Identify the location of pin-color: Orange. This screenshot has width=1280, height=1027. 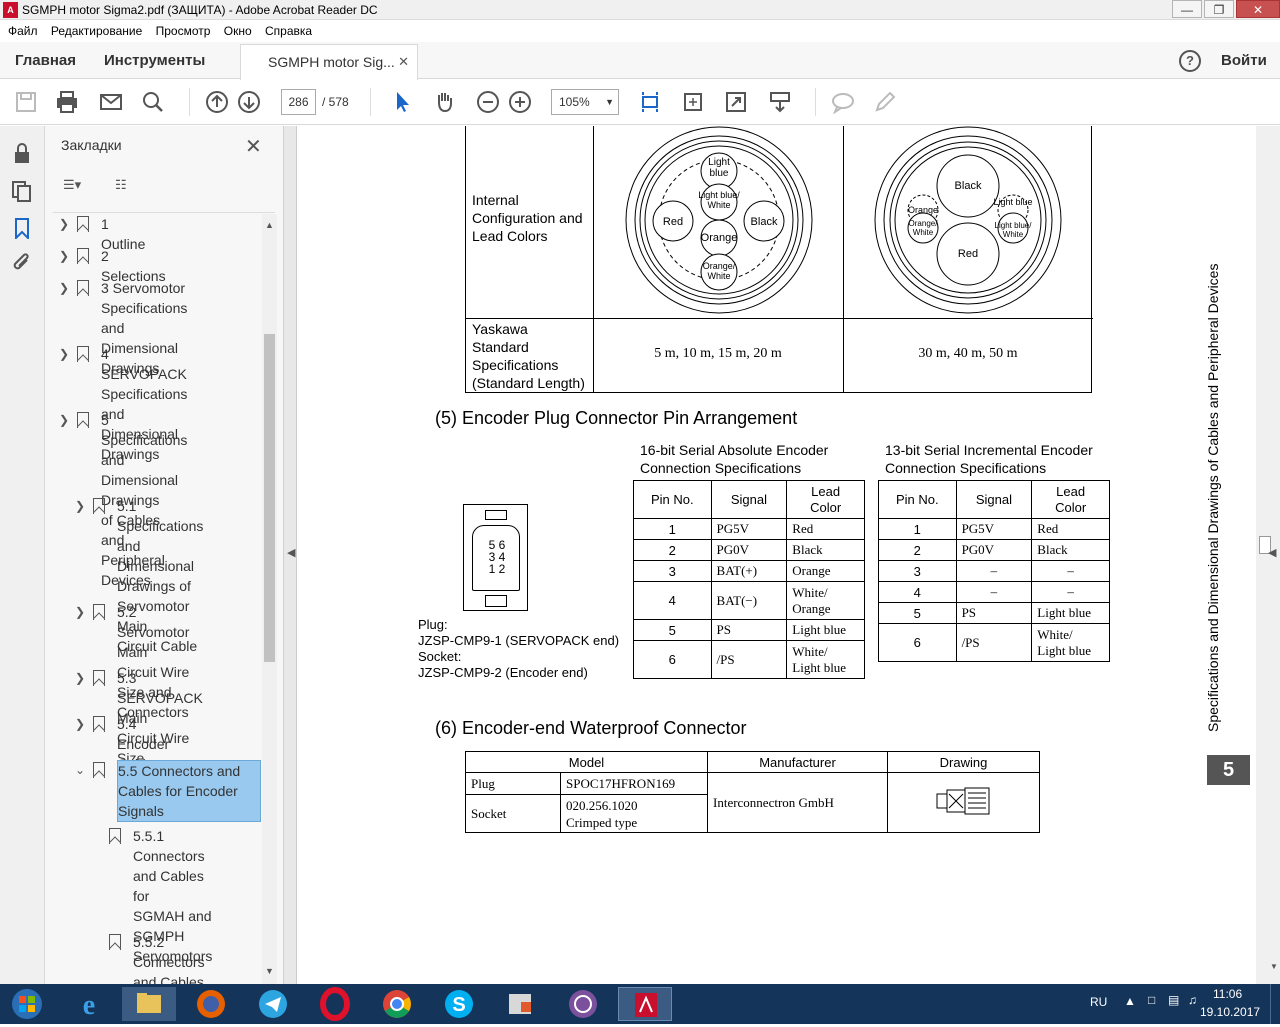
(825, 571).